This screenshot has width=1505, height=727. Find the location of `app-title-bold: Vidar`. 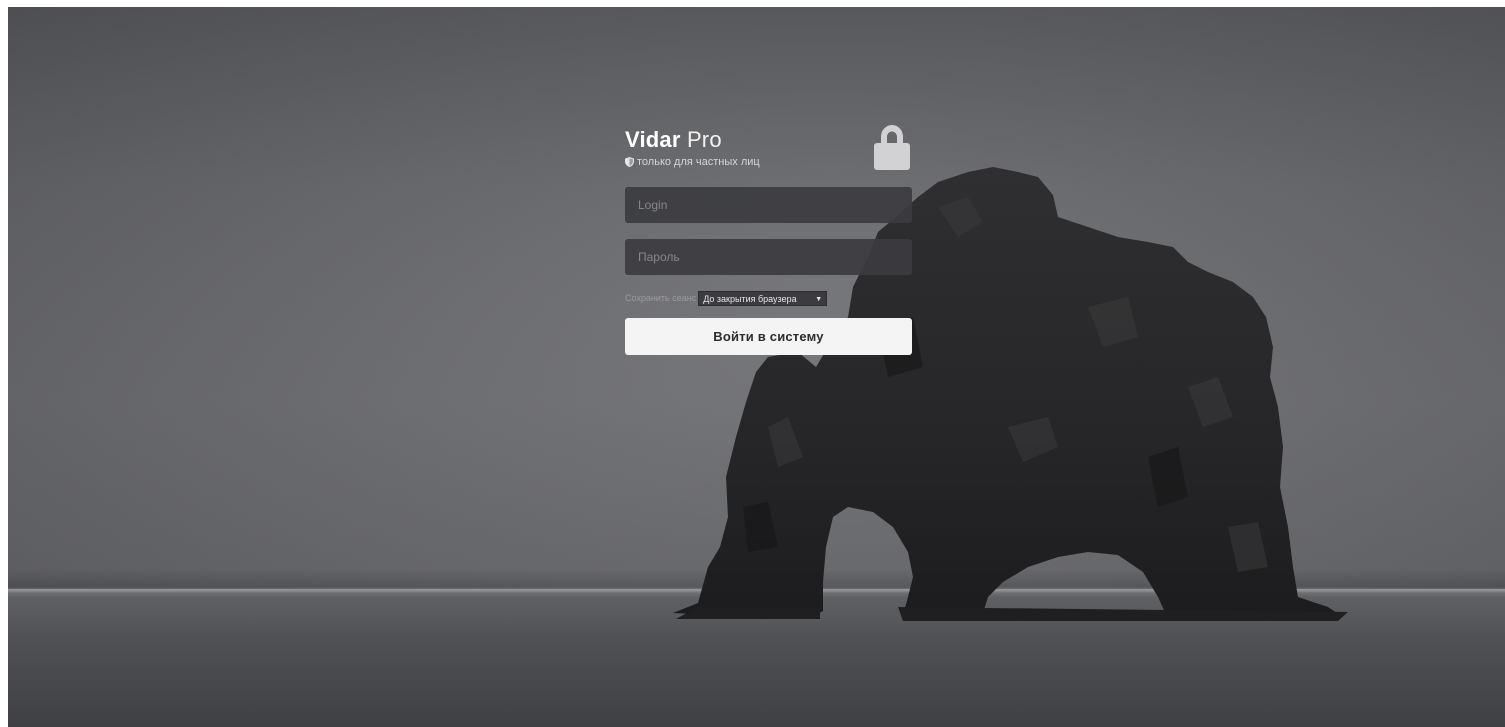

app-title-bold: Vidar is located at coordinates (653, 139).